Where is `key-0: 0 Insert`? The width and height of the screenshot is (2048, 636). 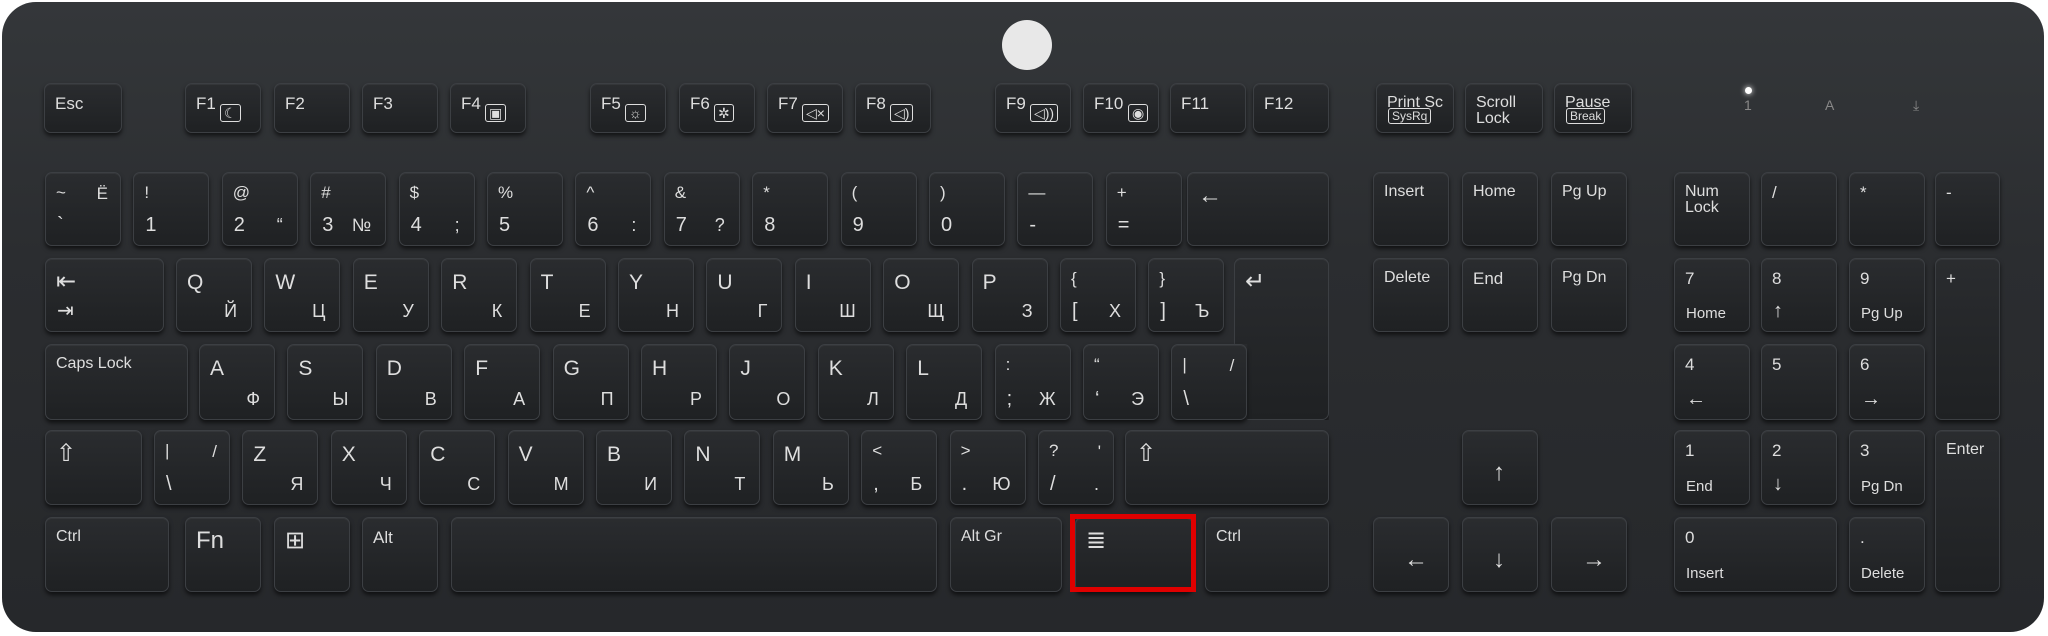
key-0: 0 Insert is located at coordinates (1755, 554).